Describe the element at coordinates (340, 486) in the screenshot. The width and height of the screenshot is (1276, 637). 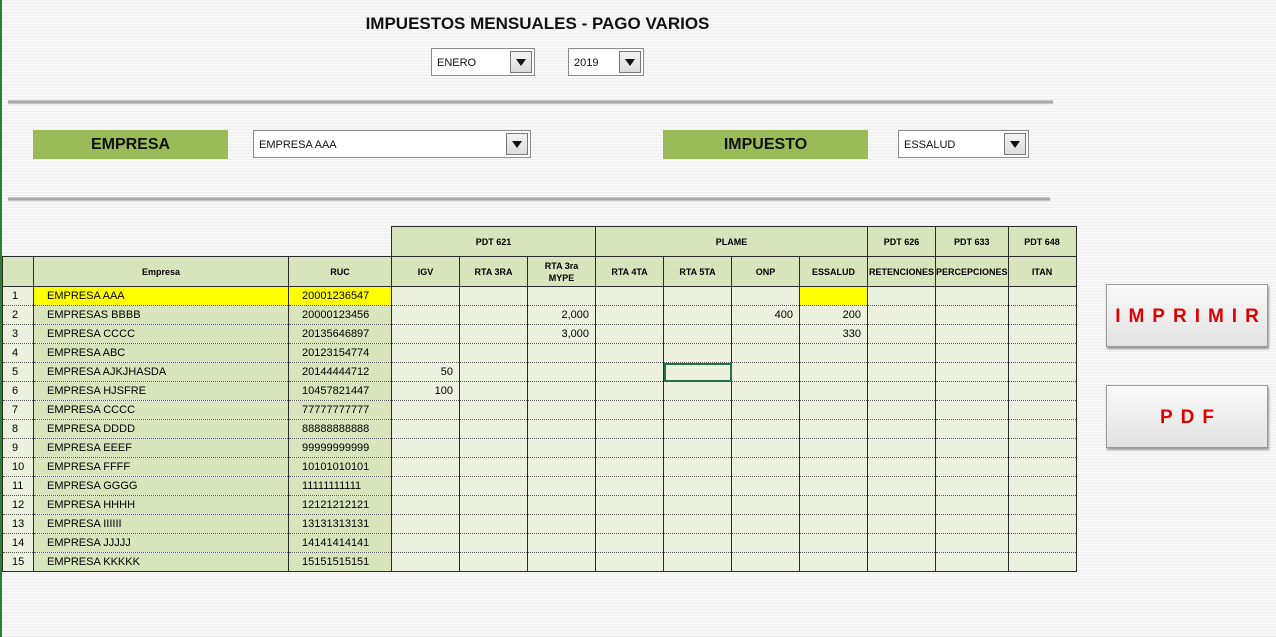
I see `ruc-cell: 11111111111` at that location.